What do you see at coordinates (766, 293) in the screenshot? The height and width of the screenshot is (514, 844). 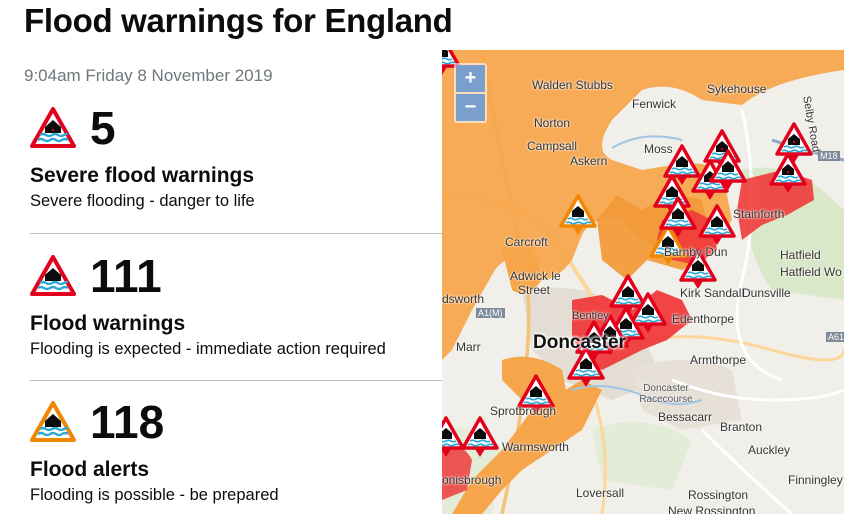 I see `place-label-dunsville: Dunsville` at bounding box center [766, 293].